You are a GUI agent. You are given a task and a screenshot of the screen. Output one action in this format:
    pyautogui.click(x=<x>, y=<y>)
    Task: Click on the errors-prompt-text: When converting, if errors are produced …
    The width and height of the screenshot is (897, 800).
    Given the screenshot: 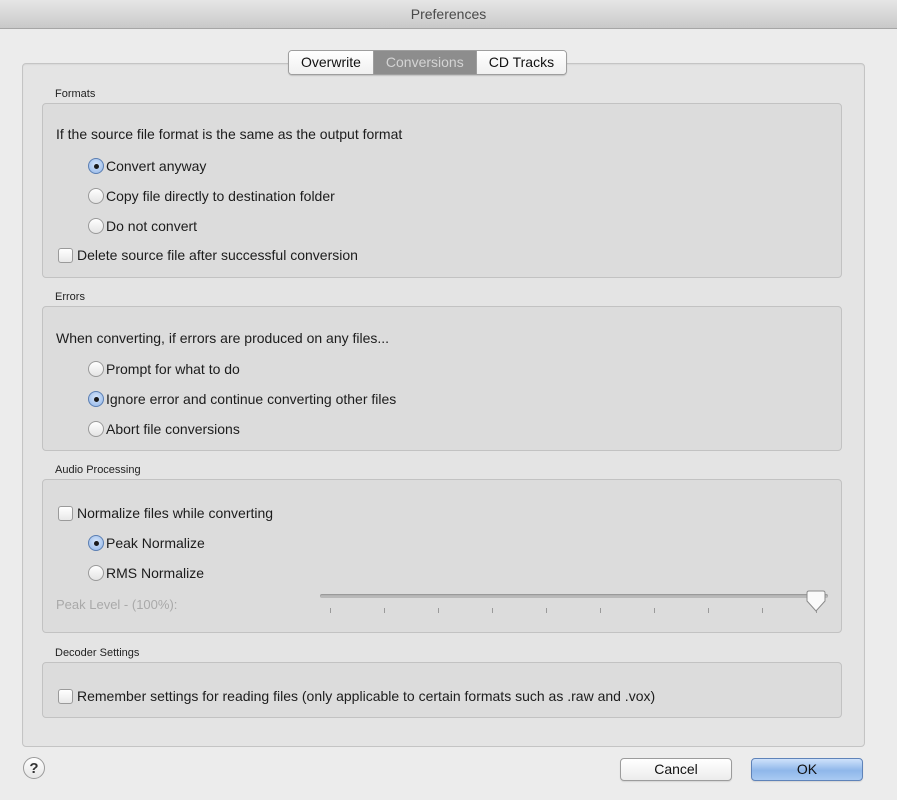 What is the action you would take?
    pyautogui.click(x=223, y=338)
    